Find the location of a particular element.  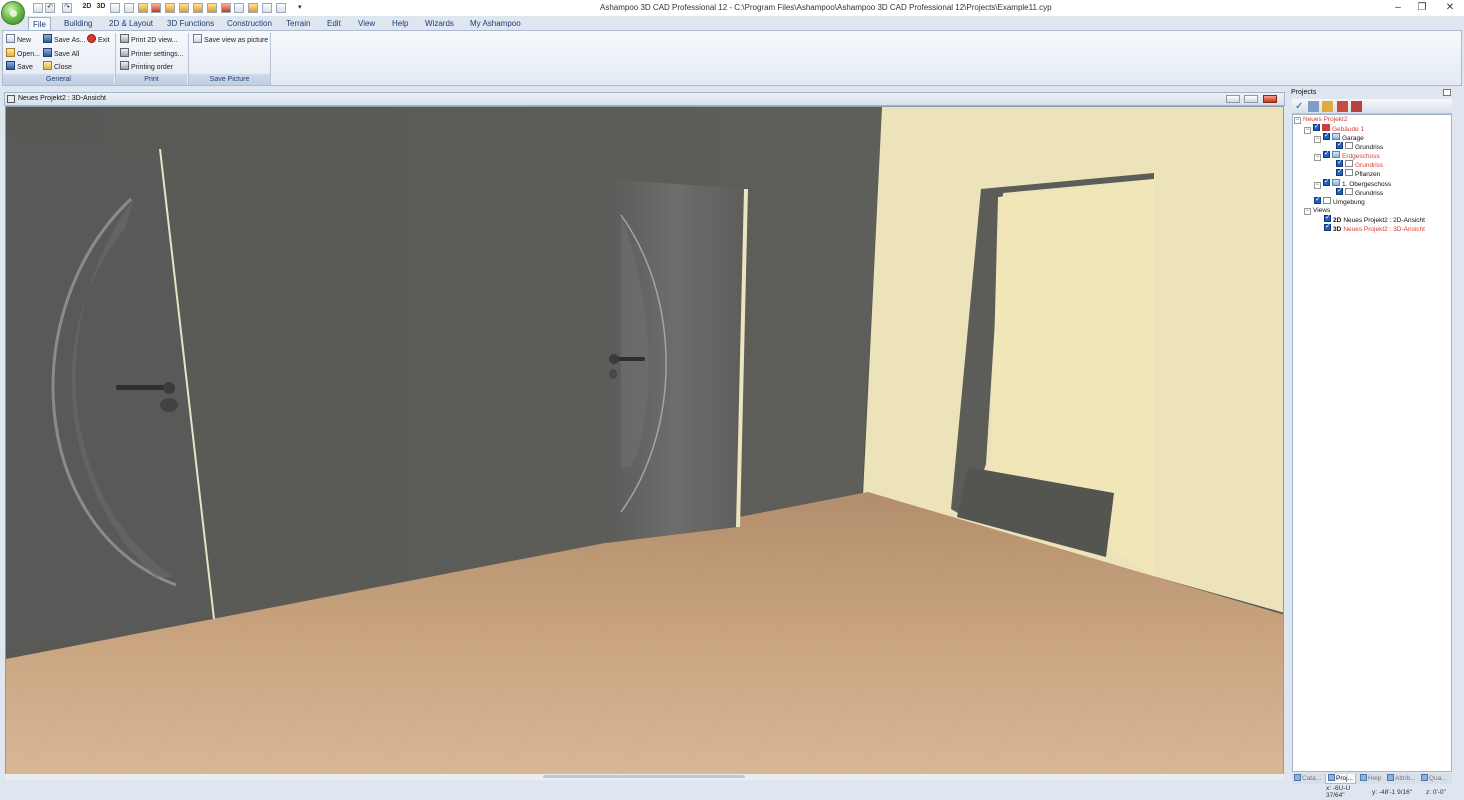

tree-item-garage-plan: Grundriss is located at coordinates (1359, 145).